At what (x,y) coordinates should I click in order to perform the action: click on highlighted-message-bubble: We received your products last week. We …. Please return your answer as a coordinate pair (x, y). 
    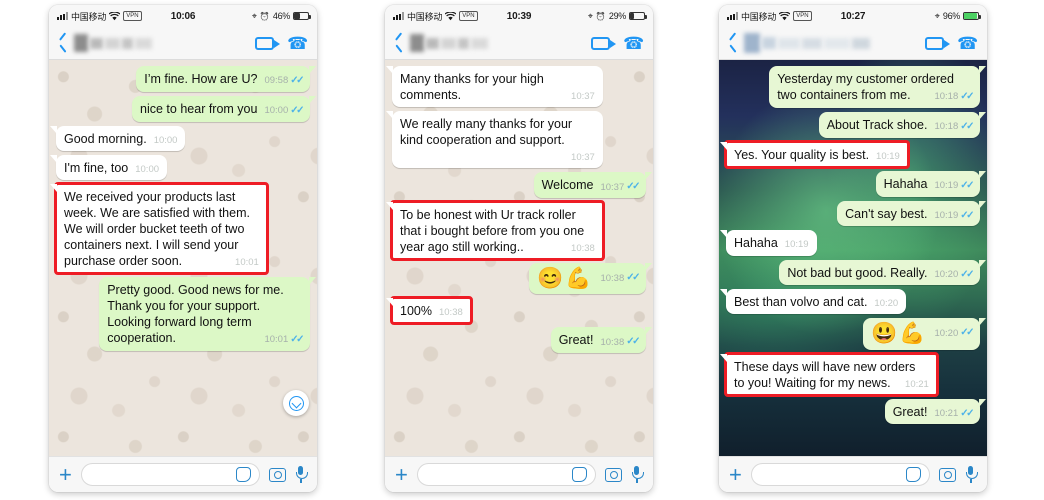
    Looking at the image, I should click on (159, 228).